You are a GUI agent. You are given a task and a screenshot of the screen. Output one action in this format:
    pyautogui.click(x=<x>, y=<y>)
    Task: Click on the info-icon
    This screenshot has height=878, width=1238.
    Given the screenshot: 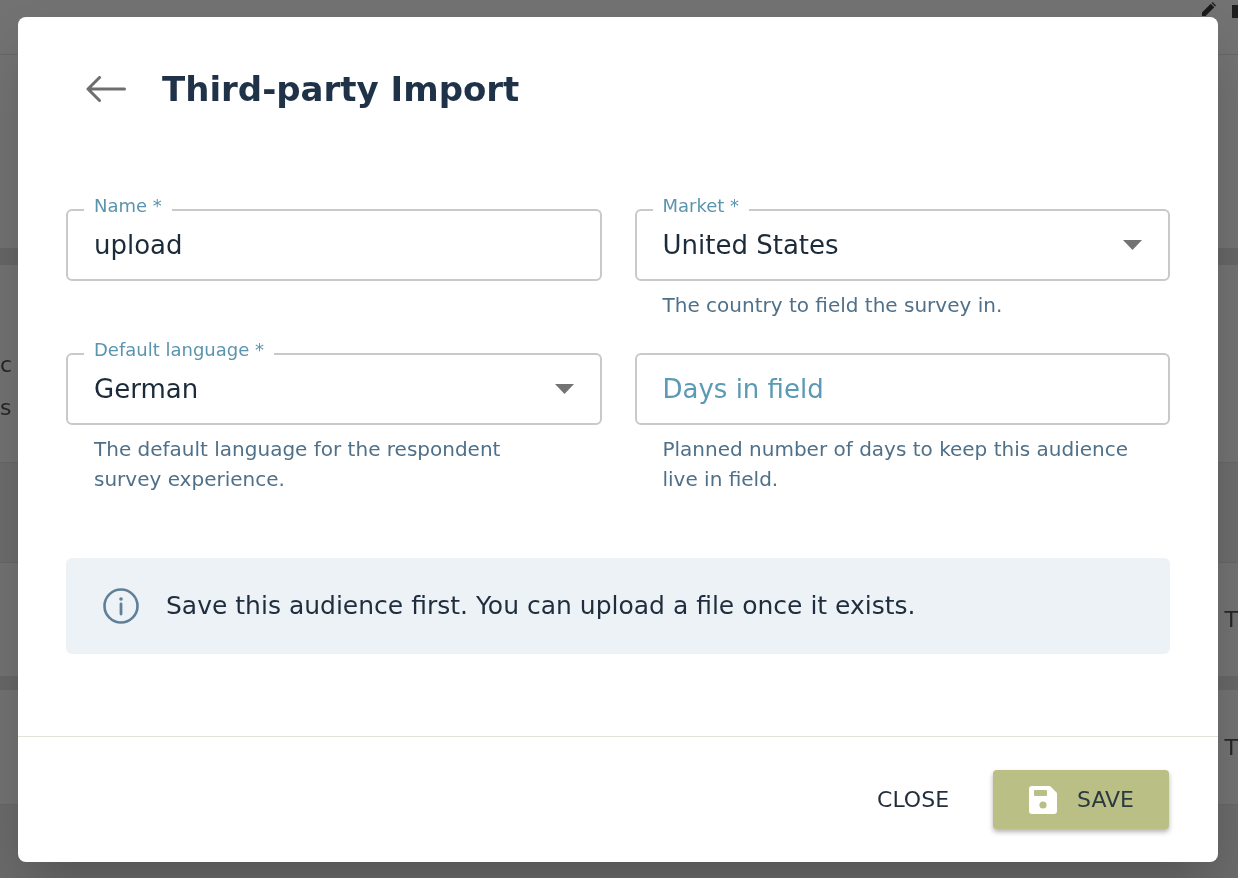 What is the action you would take?
    pyautogui.click(x=121, y=606)
    